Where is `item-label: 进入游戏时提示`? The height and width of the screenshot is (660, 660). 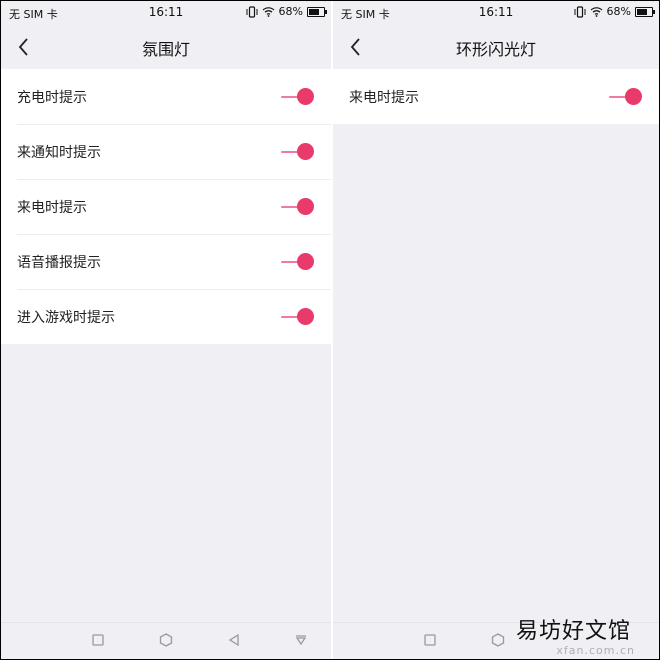
item-label: 进入游戏时提示 is located at coordinates (66, 318).